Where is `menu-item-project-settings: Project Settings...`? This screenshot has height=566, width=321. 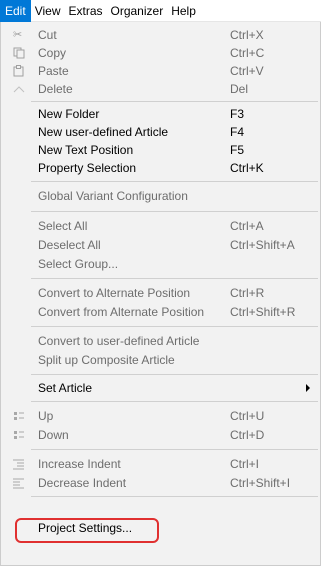
menu-item-project-settings: Project Settings... is located at coordinates (160, 528).